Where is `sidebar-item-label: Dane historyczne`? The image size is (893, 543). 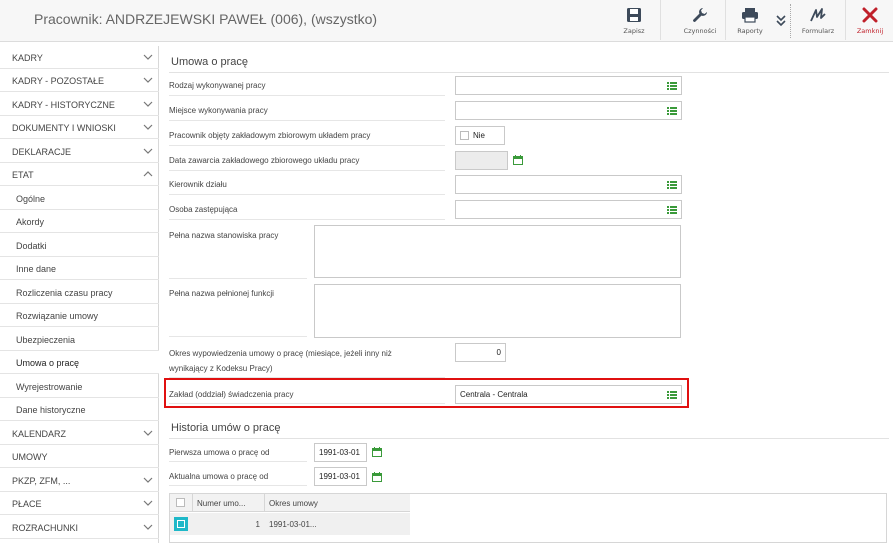 sidebar-item-label: Dane historyczne is located at coordinates (51, 410).